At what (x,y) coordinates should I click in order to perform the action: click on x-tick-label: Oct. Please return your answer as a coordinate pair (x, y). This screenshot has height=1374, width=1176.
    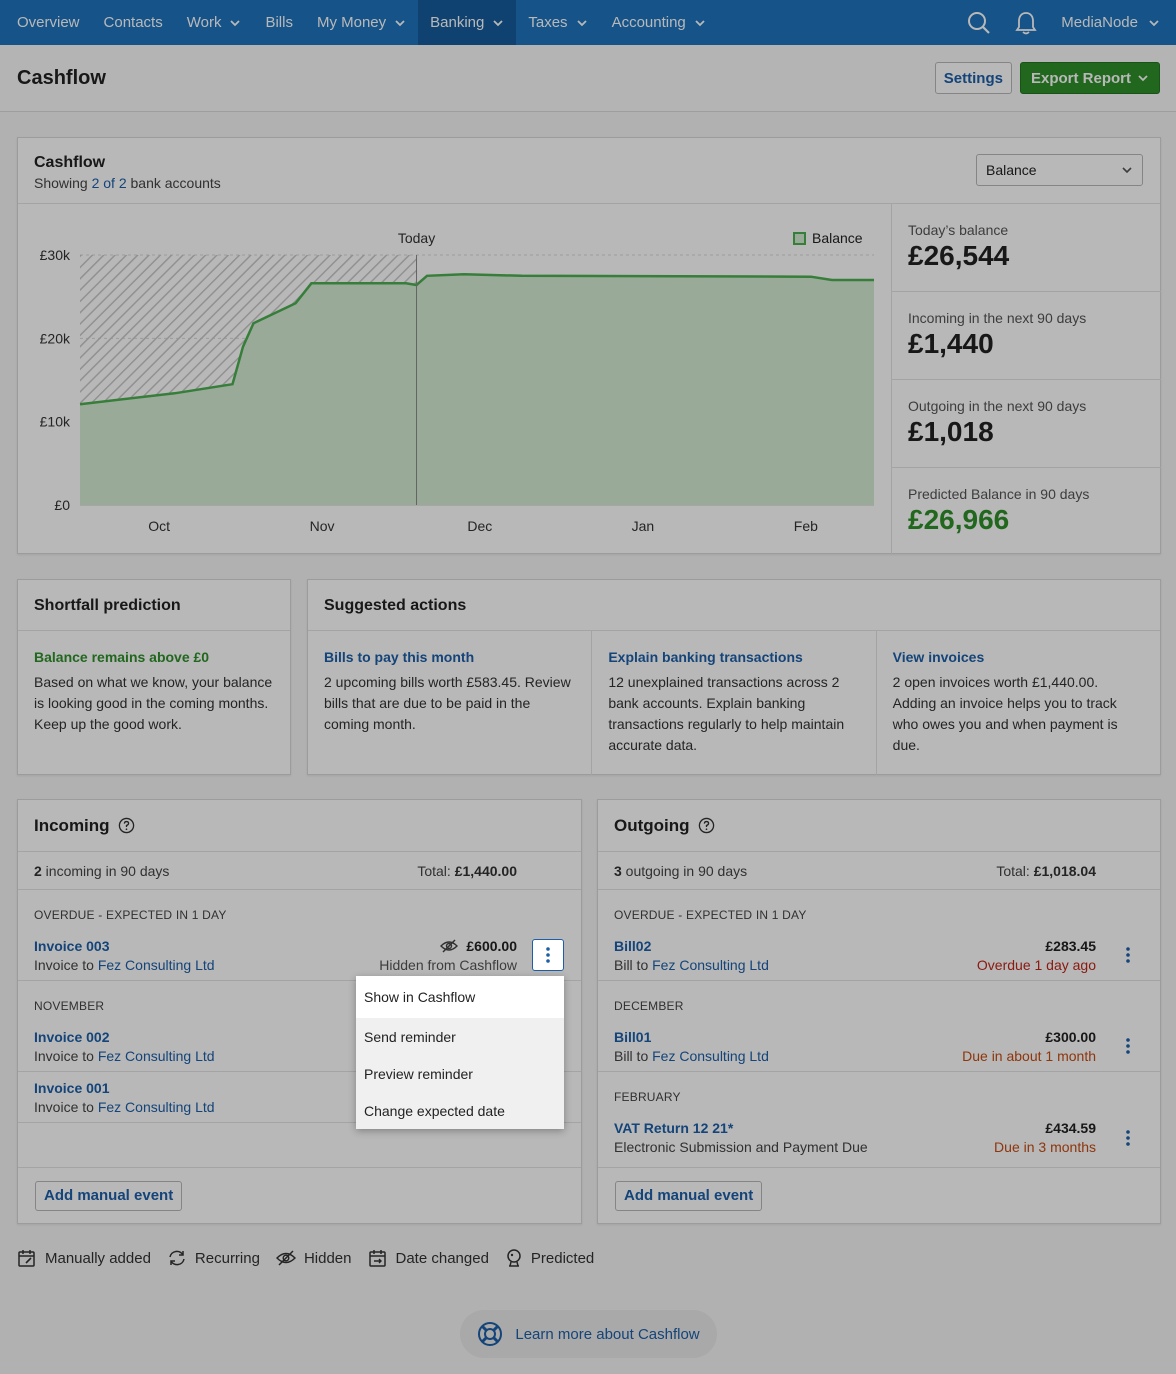
    Looking at the image, I should click on (159, 526).